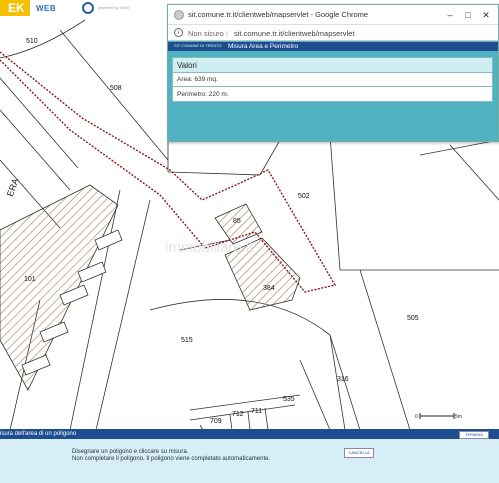  What do you see at coordinates (178, 32) in the screenshot?
I see `info-icon: i` at bounding box center [178, 32].